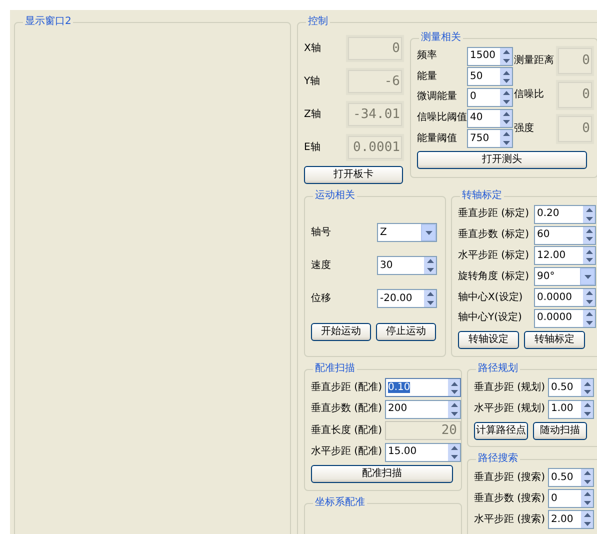 Image resolution: width=597 pixels, height=534 pixels. Describe the element at coordinates (335, 369) in the screenshot. I see `group-title: 配准扫描` at that location.